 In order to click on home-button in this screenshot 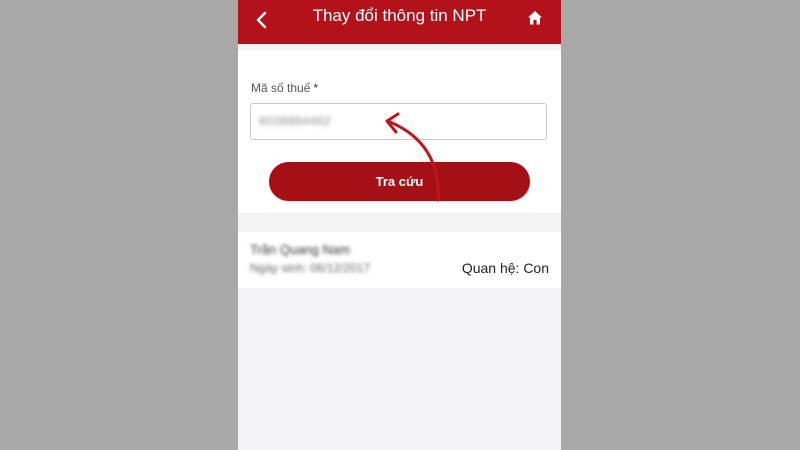, I will do `click(535, 18)`.